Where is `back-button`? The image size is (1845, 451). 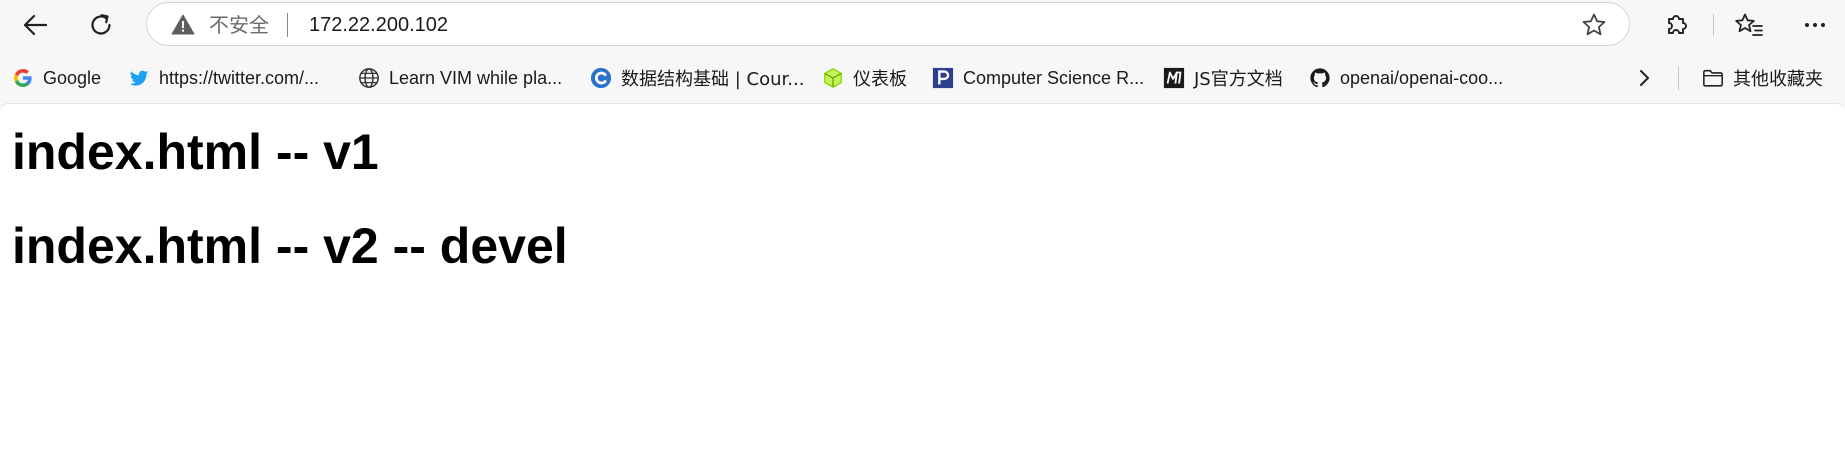
back-button is located at coordinates (35, 25).